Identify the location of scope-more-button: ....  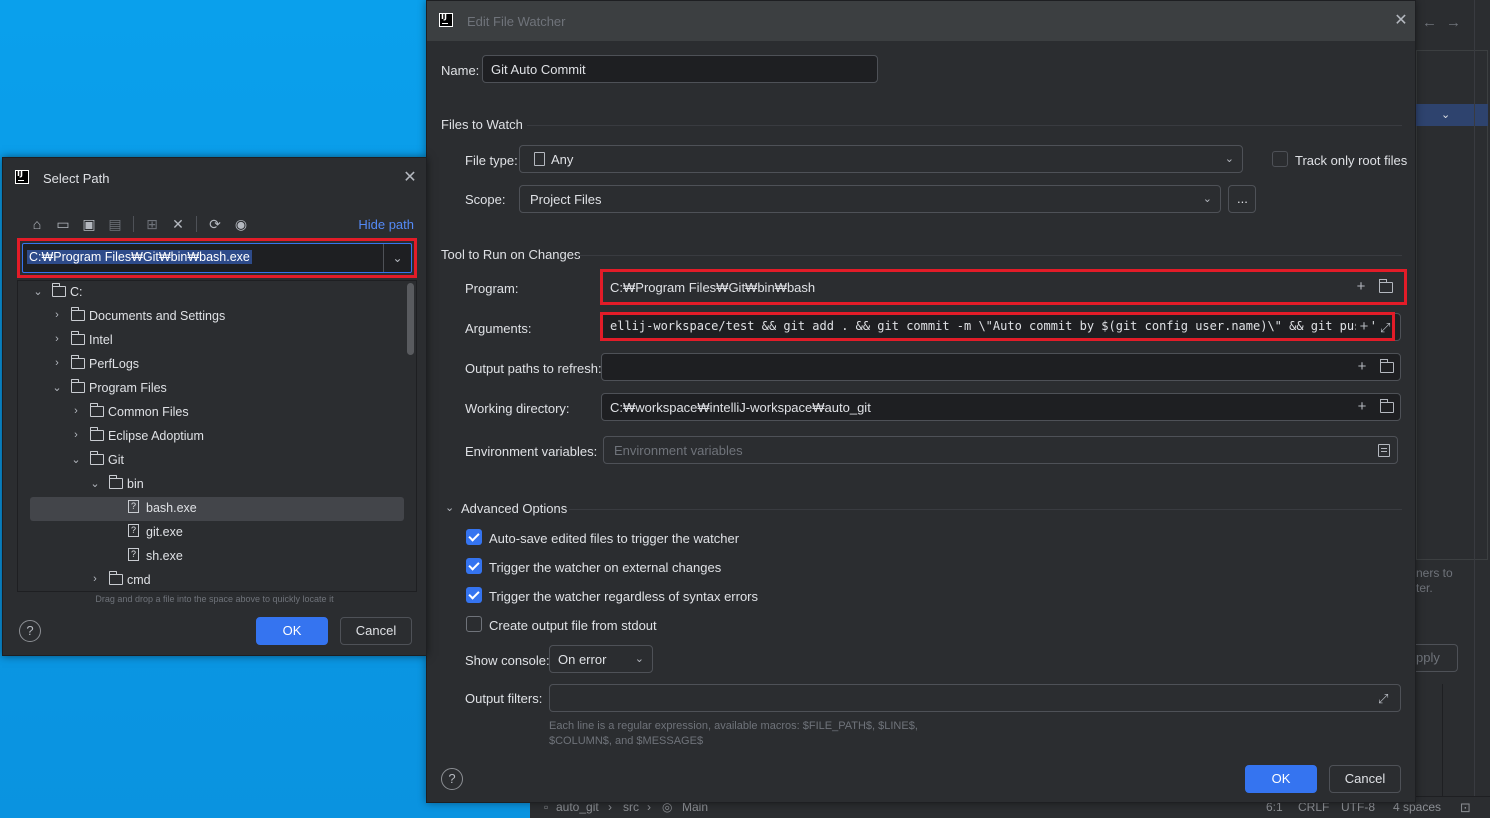
(1242, 199).